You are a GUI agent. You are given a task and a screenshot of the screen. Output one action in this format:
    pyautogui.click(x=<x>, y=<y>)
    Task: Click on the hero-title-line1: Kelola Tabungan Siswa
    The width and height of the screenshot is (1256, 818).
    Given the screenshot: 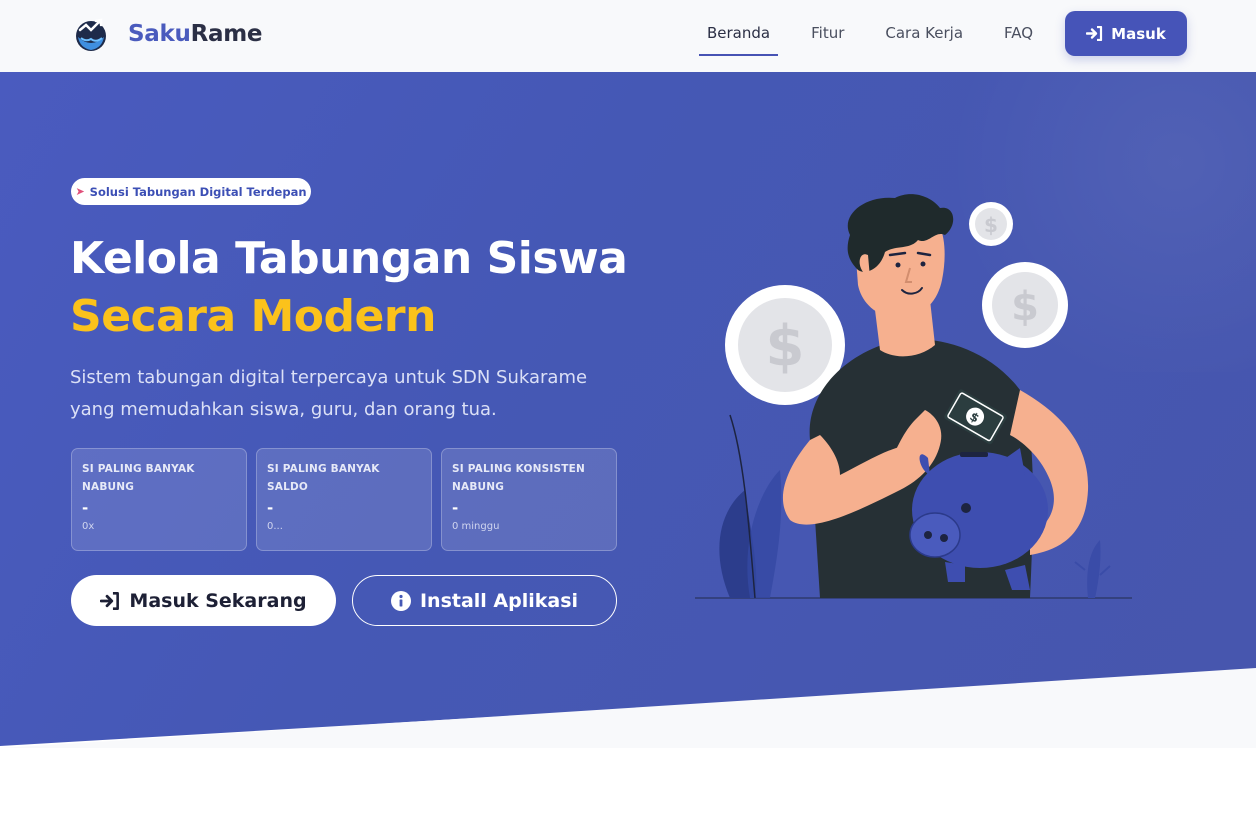 What is the action you would take?
    pyautogui.click(x=349, y=258)
    